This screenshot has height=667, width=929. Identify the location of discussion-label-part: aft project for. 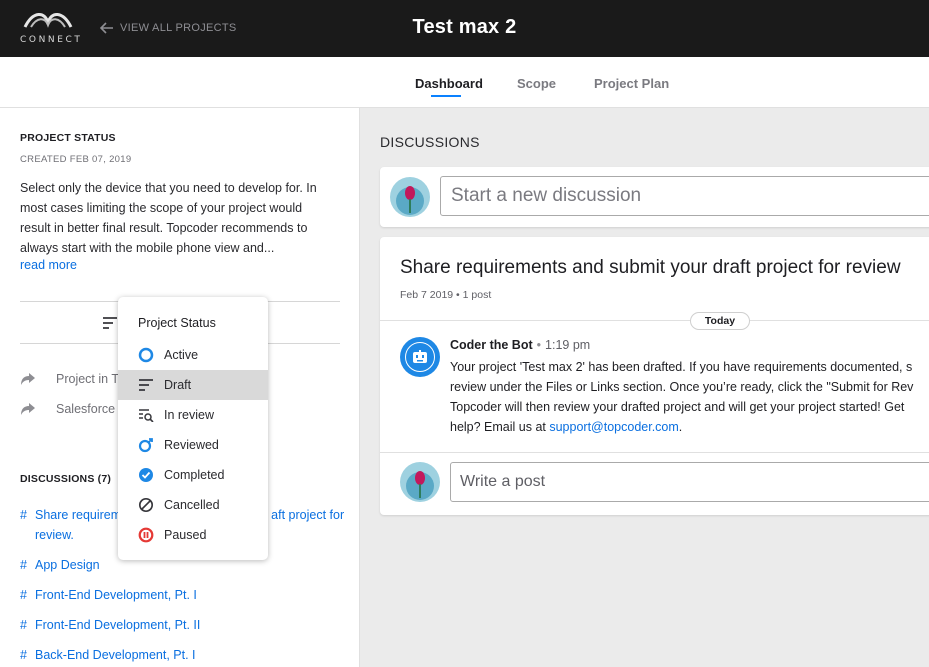
(308, 515).